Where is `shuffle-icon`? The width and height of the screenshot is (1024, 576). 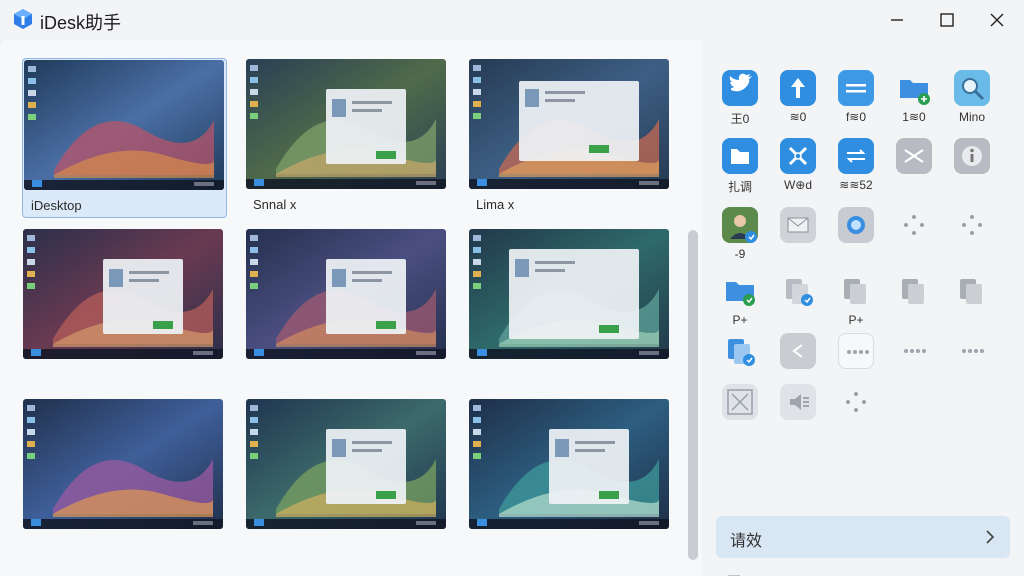
shuffle-icon is located at coordinates (914, 156).